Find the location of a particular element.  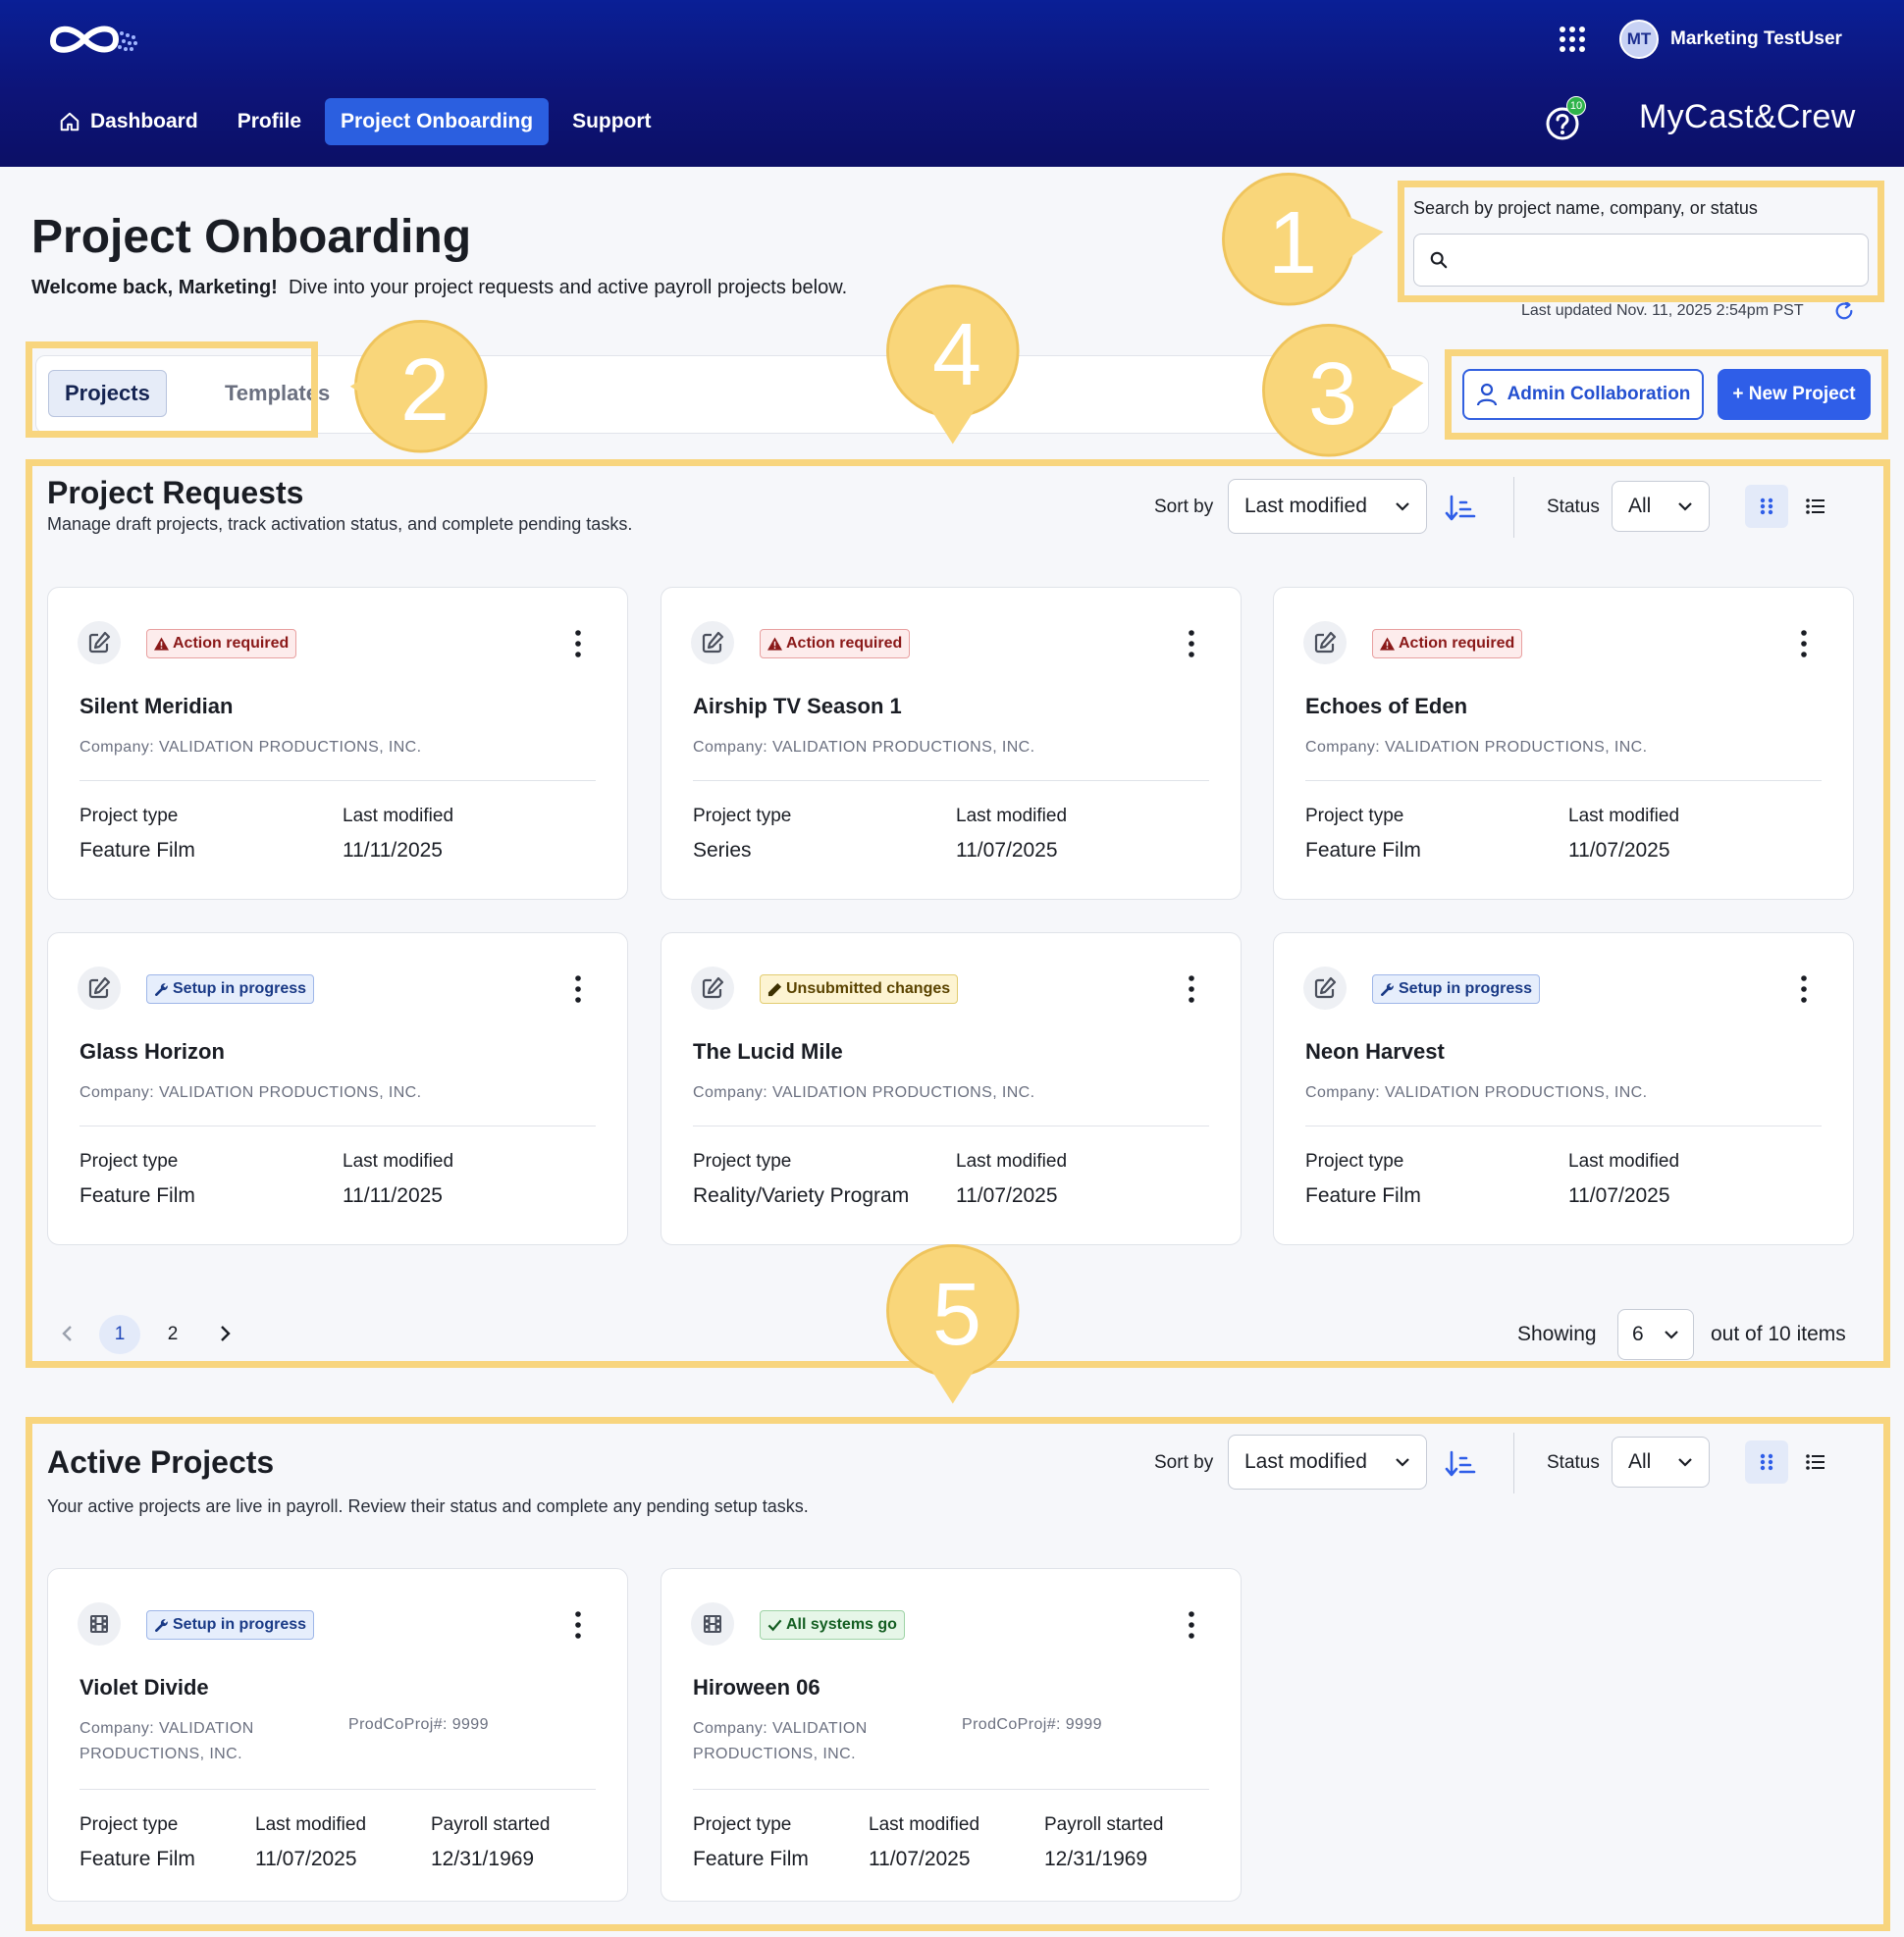

user-icon is located at coordinates (1486, 395).